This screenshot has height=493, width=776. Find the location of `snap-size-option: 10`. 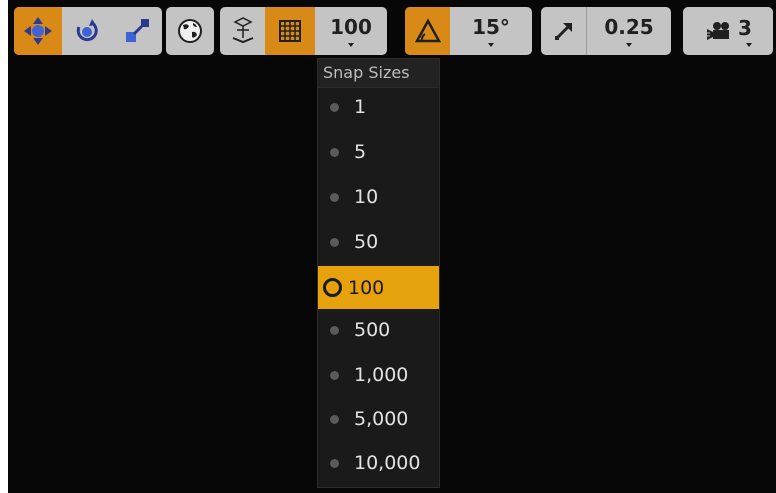

snap-size-option: 10 is located at coordinates (378, 197).